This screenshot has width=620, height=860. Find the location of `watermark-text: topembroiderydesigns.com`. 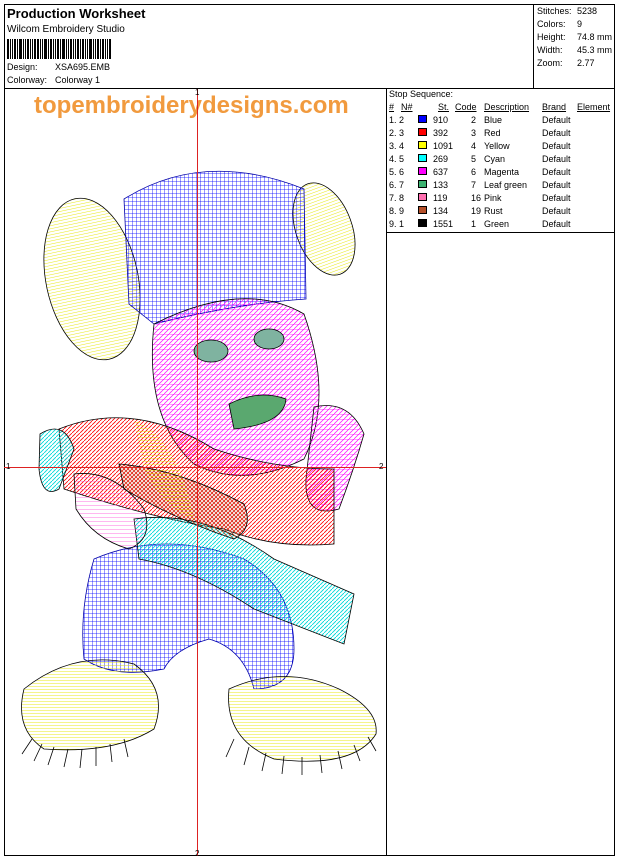

watermark-text: topembroiderydesigns.com is located at coordinates (191, 105).